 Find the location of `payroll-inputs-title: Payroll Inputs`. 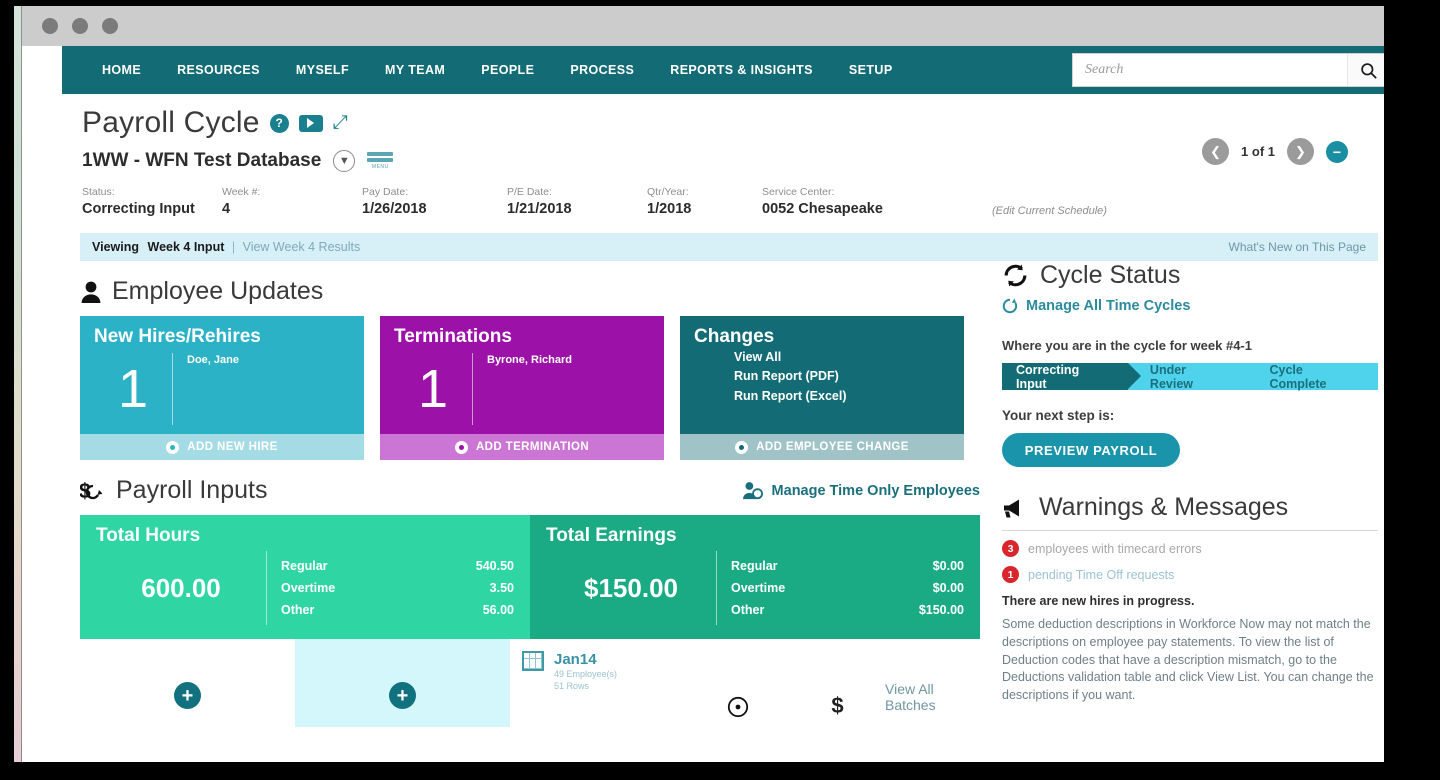

payroll-inputs-title: Payroll Inputs is located at coordinates (192, 490).